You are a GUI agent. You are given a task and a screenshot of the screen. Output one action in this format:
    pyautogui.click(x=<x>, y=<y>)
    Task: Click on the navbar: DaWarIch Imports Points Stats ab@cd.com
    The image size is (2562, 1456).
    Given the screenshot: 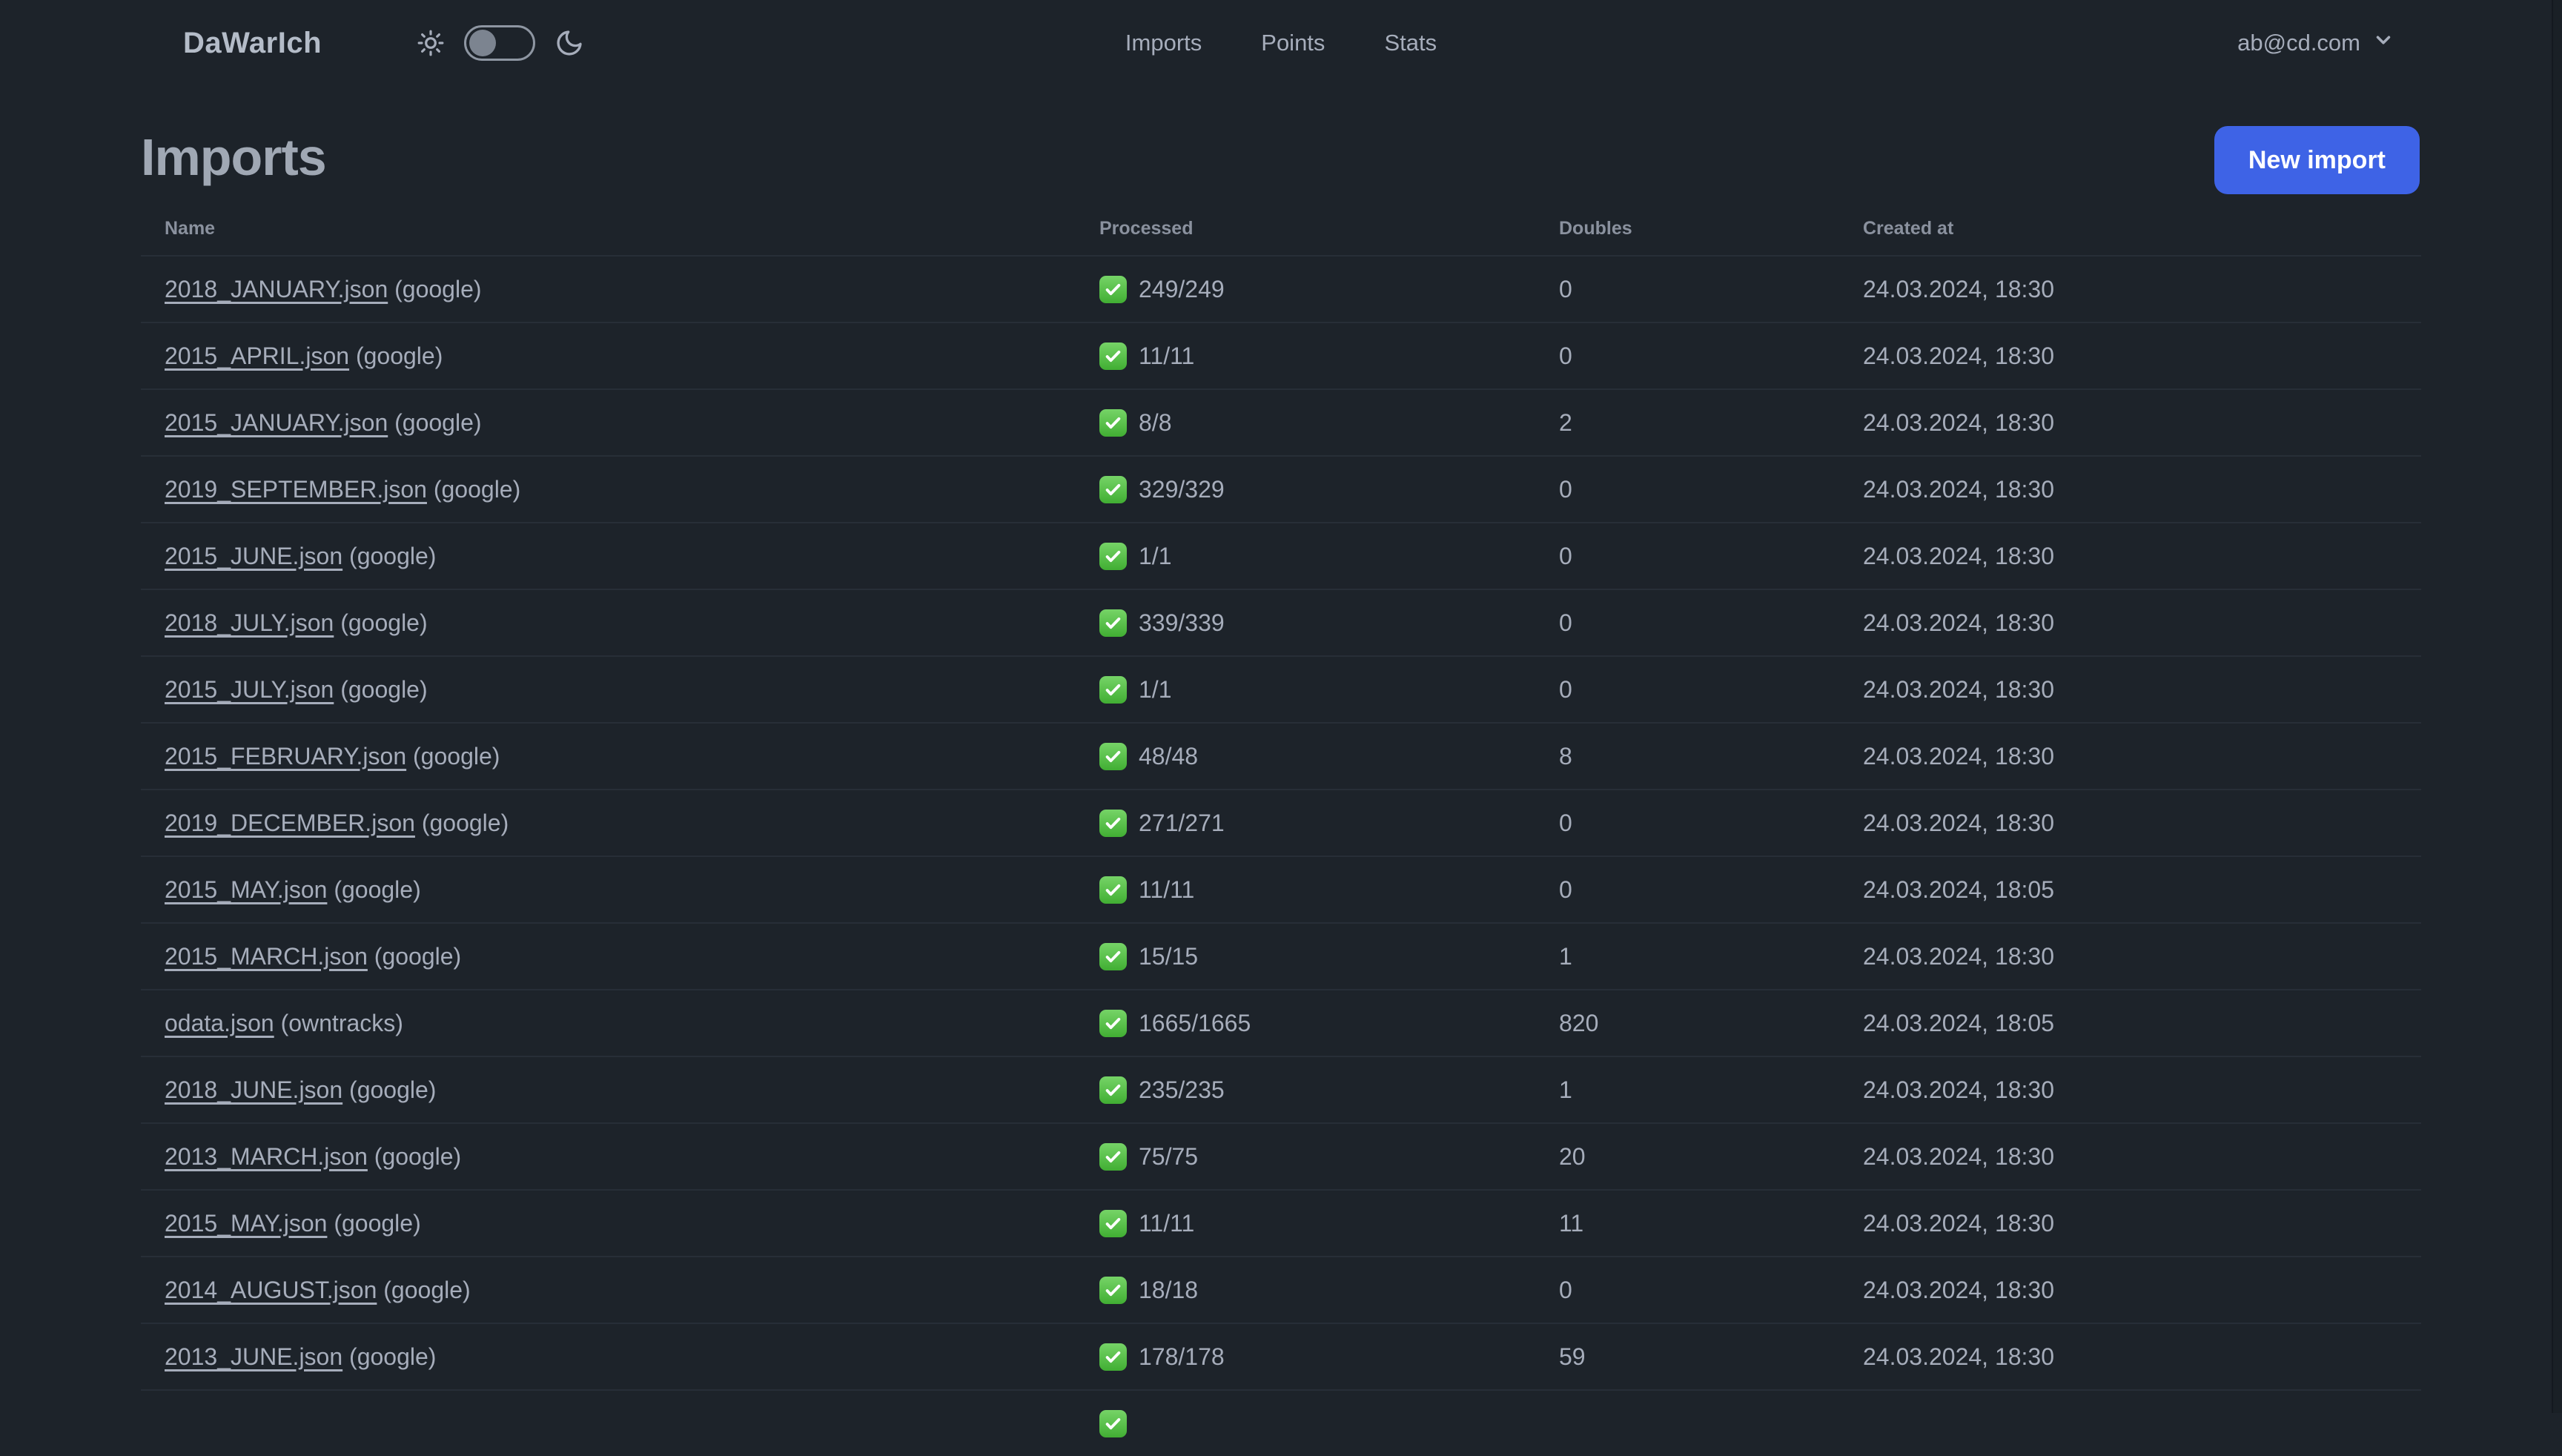 What is the action you would take?
    pyautogui.click(x=1281, y=43)
    